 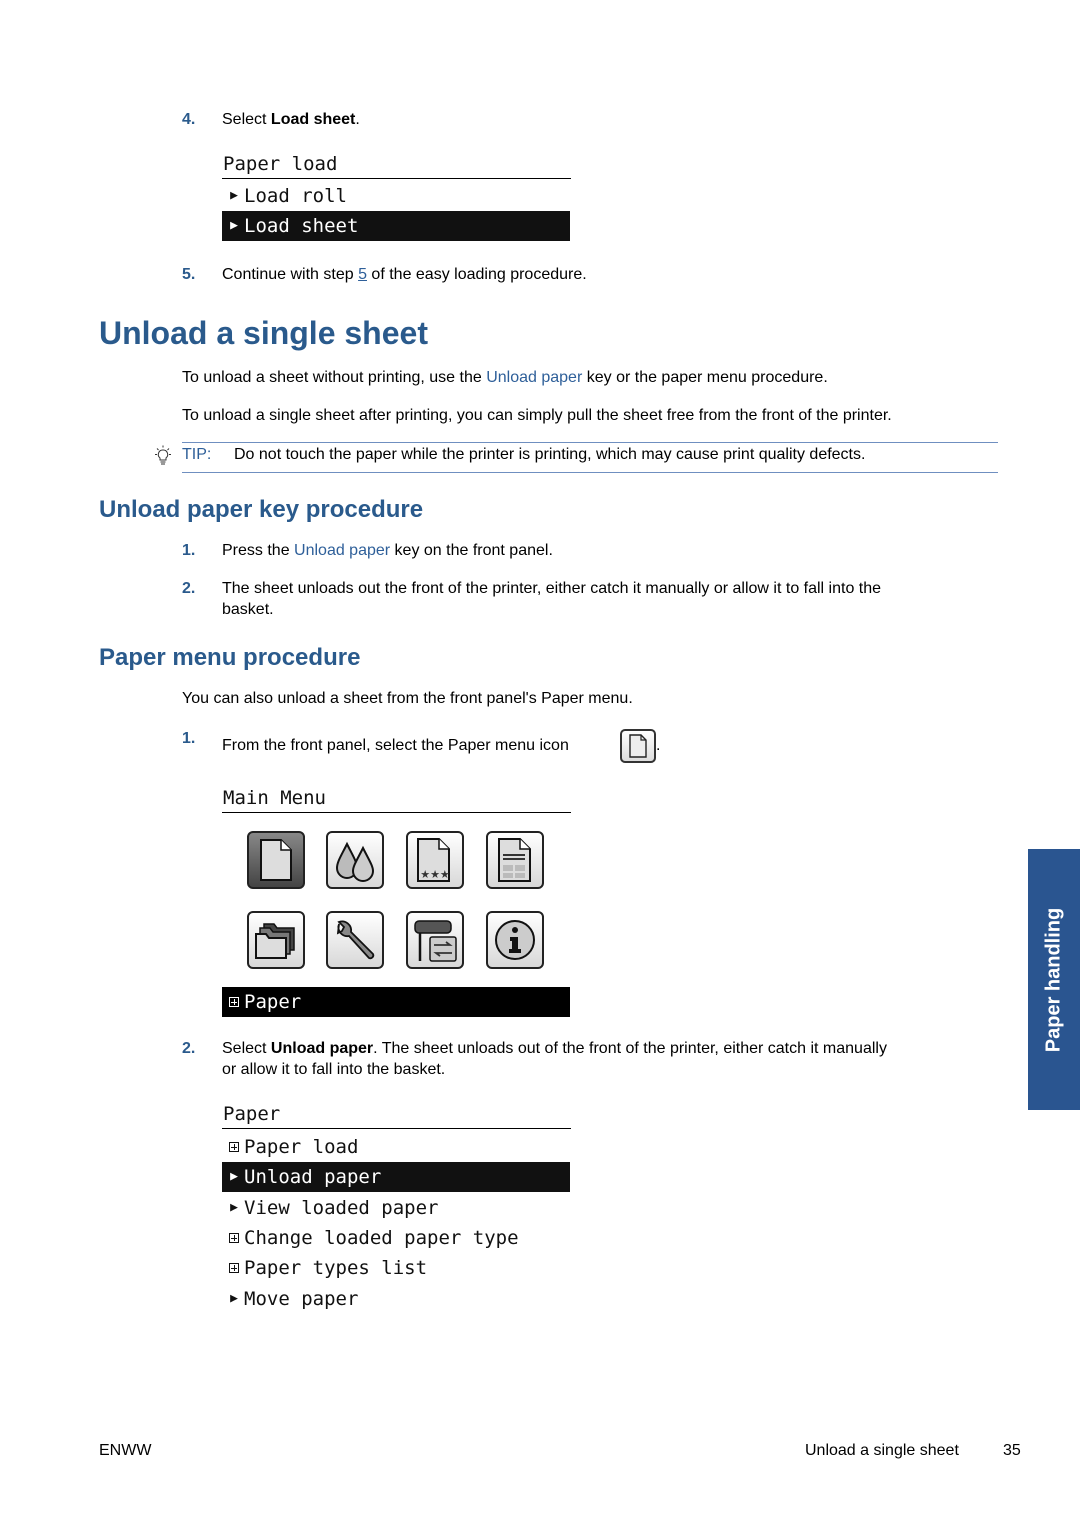 I want to click on lcd-item-label: Load sheet, so click(x=301, y=226).